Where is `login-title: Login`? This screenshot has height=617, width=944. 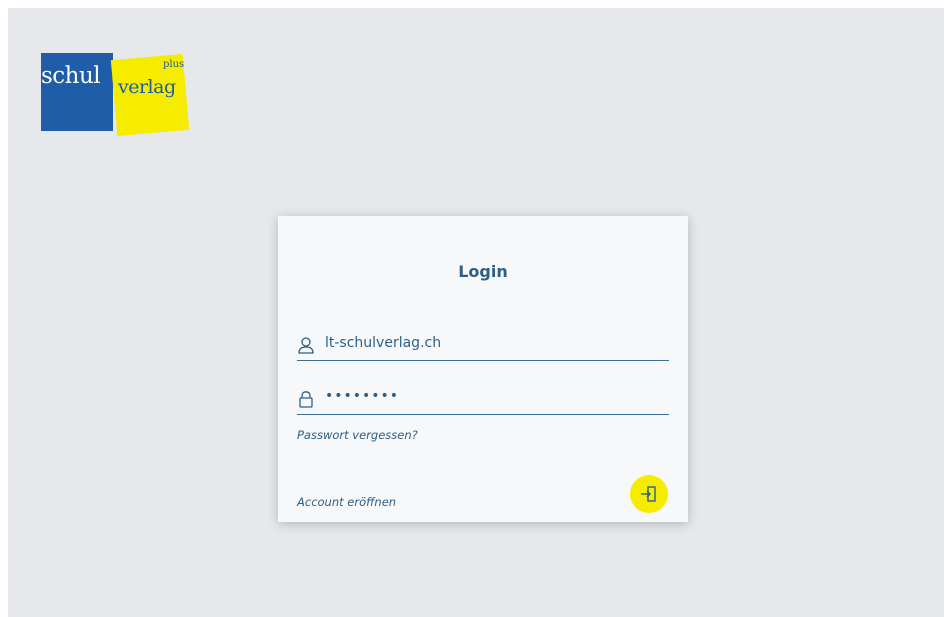
login-title: Login is located at coordinates (483, 271).